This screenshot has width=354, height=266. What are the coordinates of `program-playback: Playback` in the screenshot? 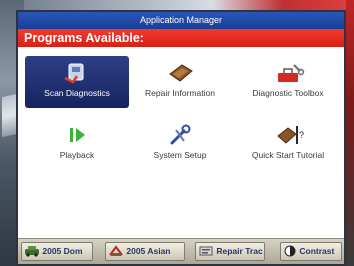 It's located at (77, 144).